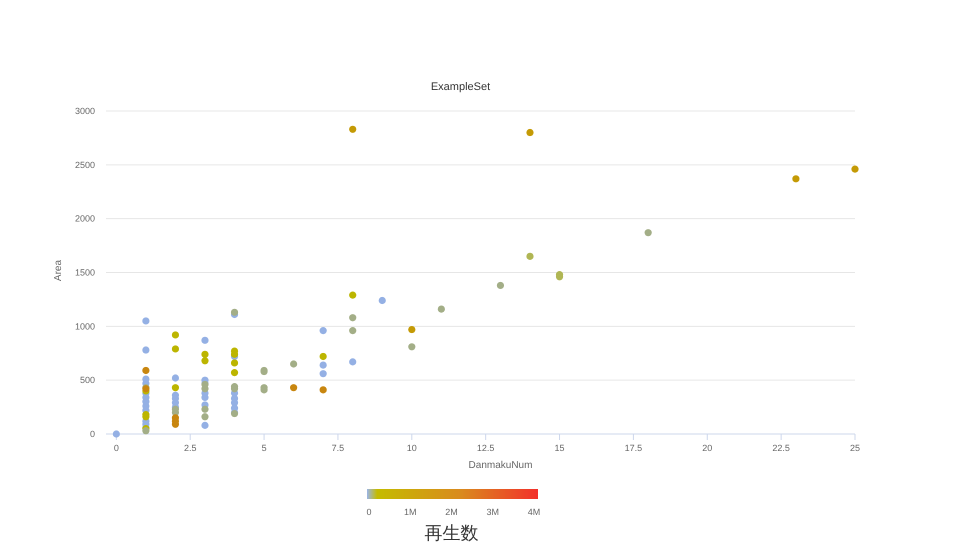 The image size is (974, 548). What do you see at coordinates (460, 87) in the screenshot?
I see `chart-title: ExampleSet` at bounding box center [460, 87].